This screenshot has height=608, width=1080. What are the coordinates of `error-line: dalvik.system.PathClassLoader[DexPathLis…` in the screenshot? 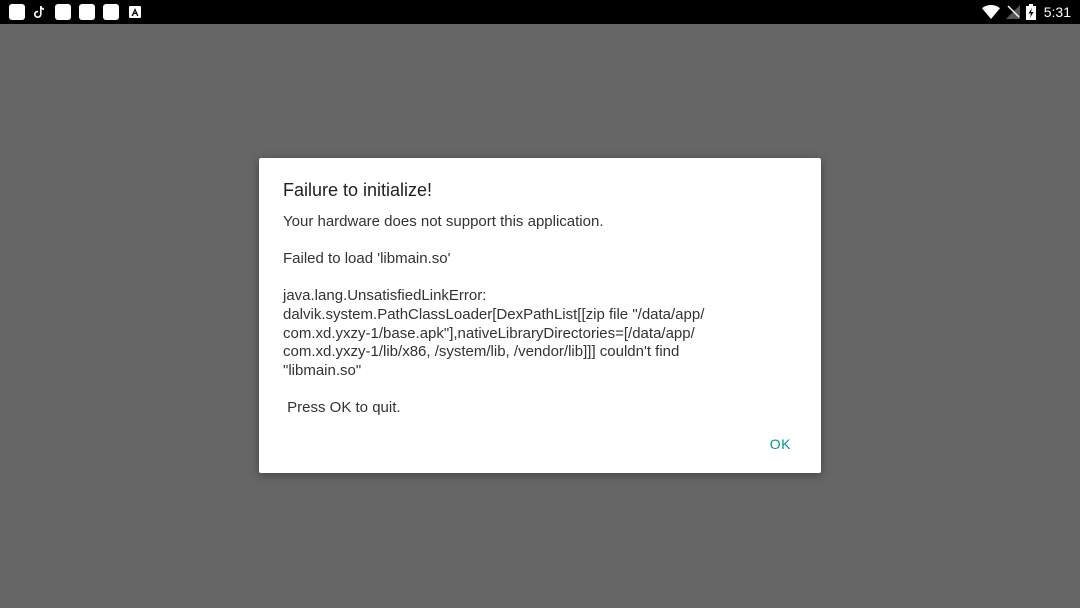 It's located at (494, 314).